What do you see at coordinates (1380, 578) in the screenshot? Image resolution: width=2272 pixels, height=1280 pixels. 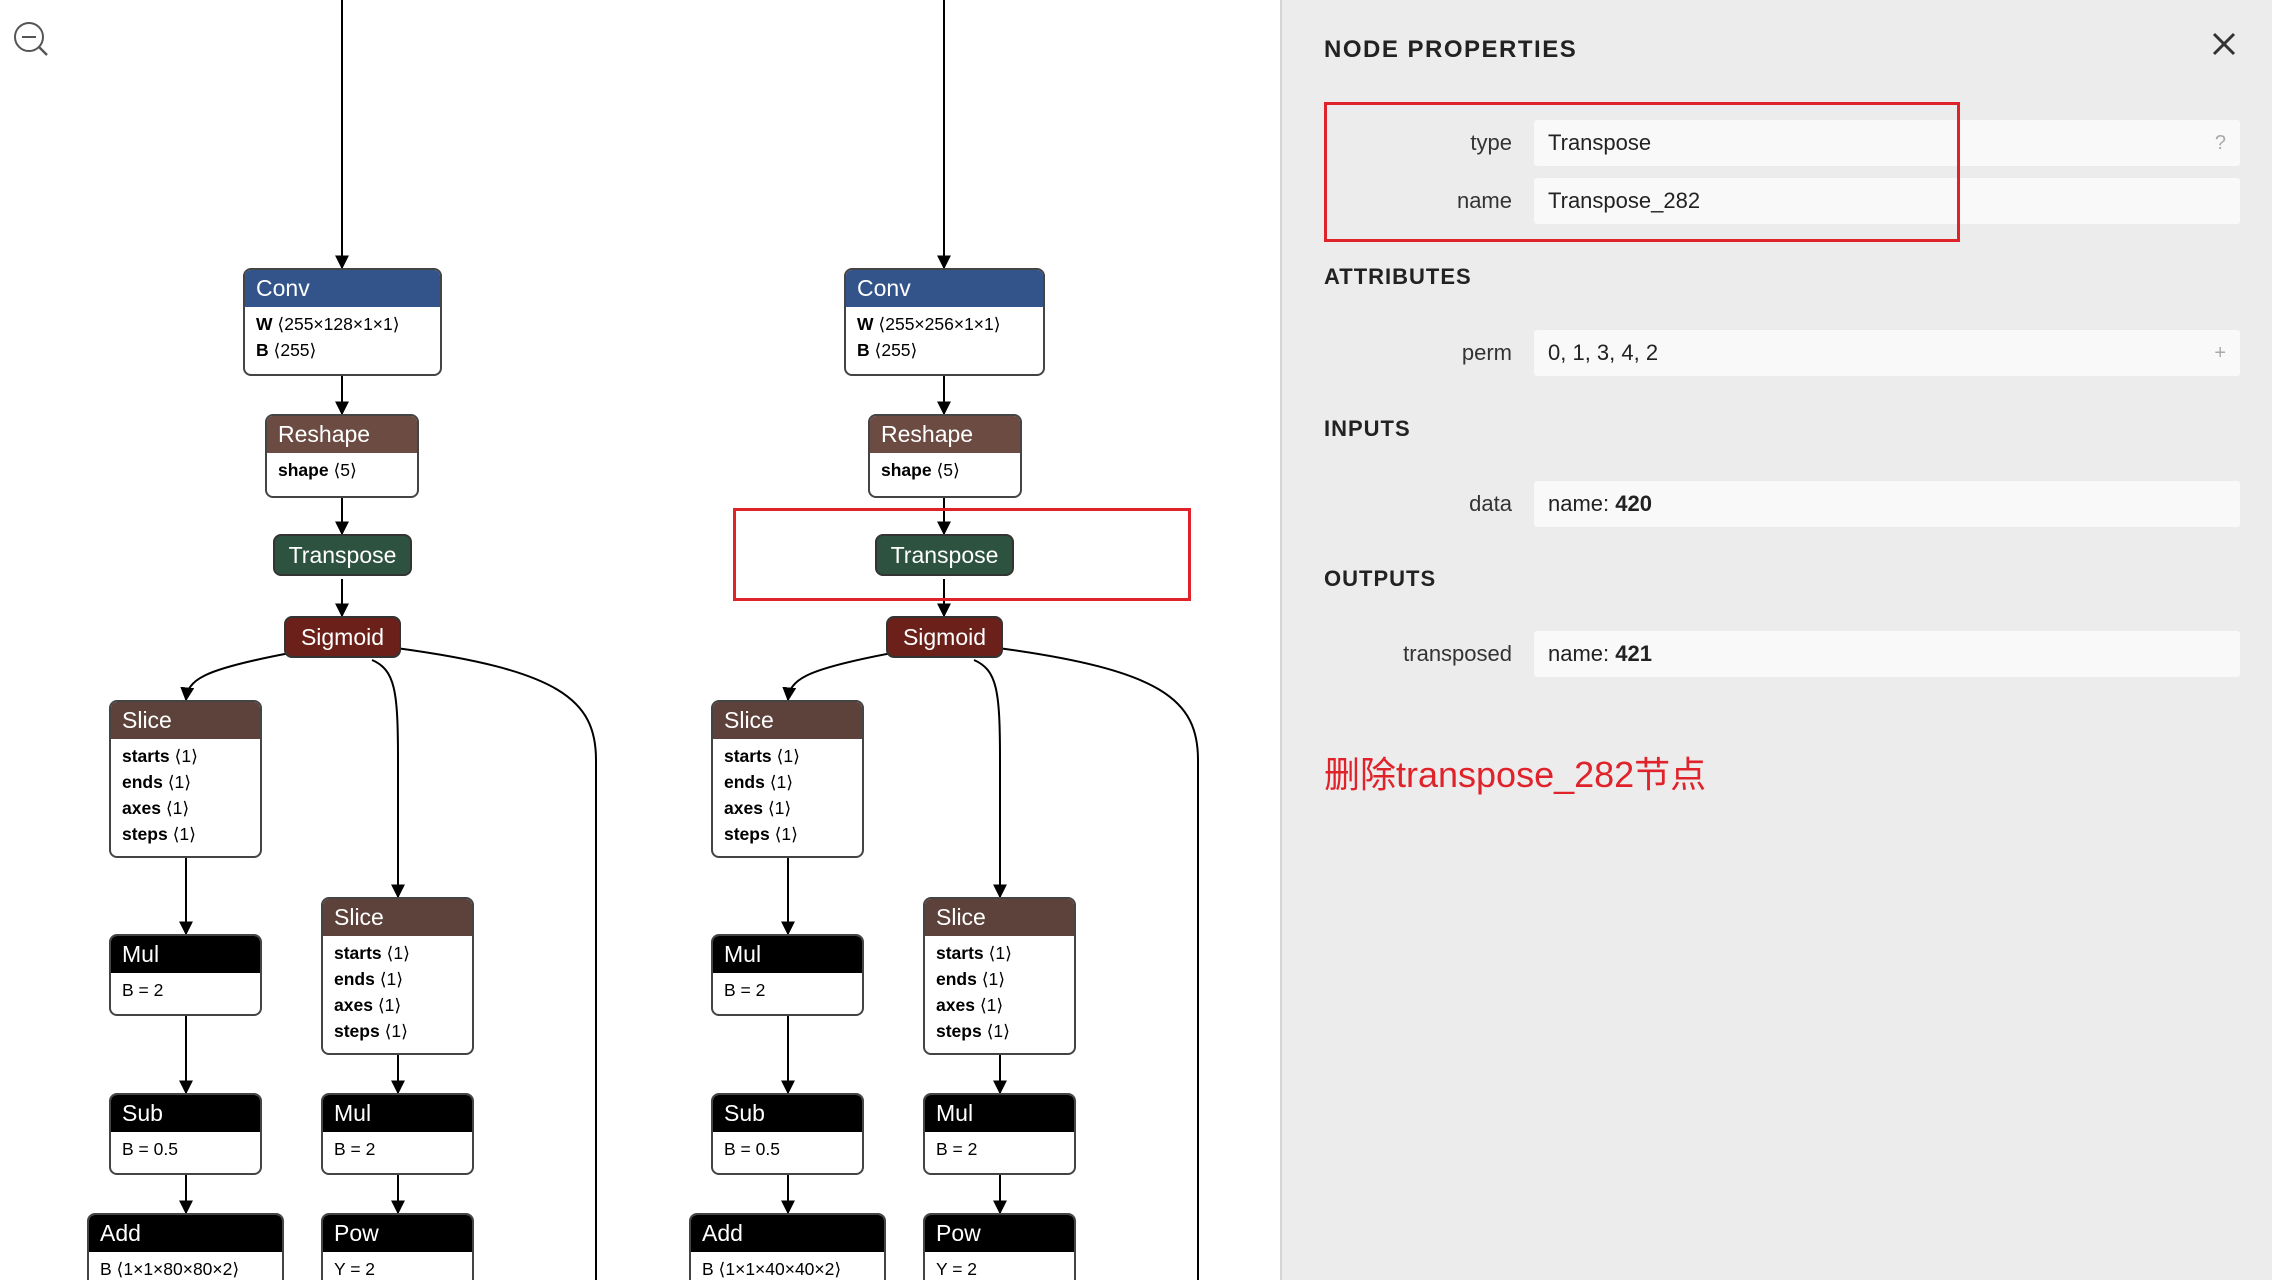 I see `section-title: OUTPUTS` at bounding box center [1380, 578].